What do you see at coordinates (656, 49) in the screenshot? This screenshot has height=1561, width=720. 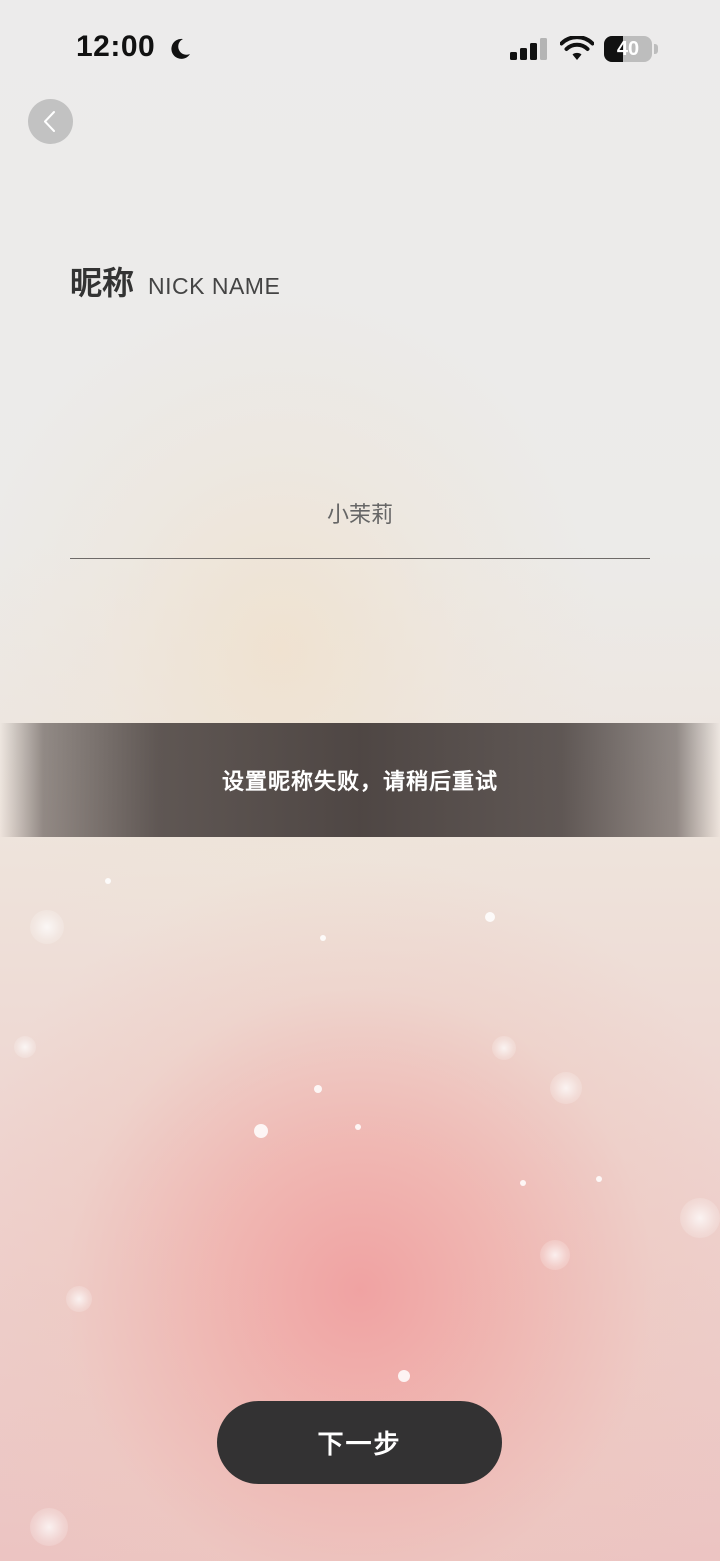 I see `battery-tip` at bounding box center [656, 49].